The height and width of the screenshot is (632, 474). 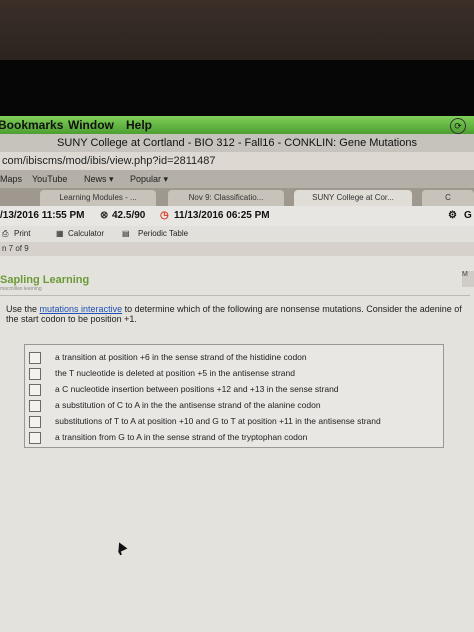 I want to click on print-icon: ⎙, so click(x=5, y=234).